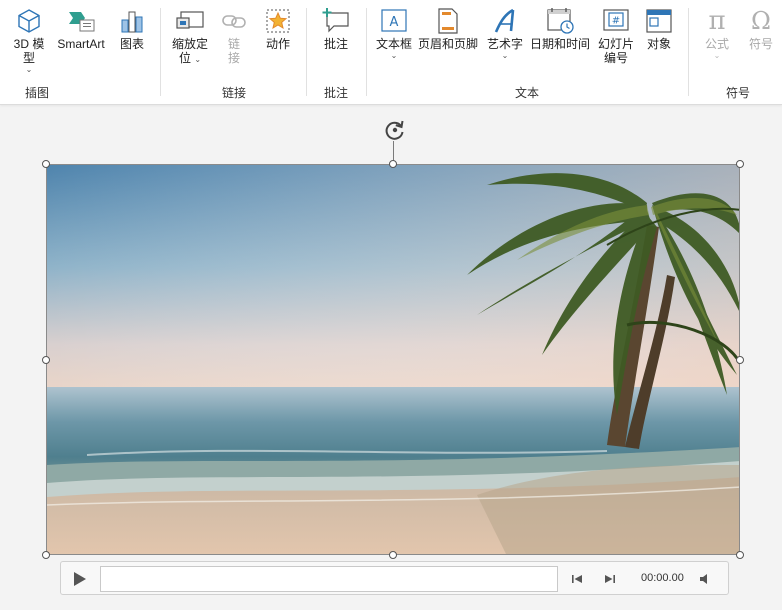 This screenshot has height=610, width=782. What do you see at coordinates (448, 21) in the screenshot?
I see `header-footer-icon` at bounding box center [448, 21].